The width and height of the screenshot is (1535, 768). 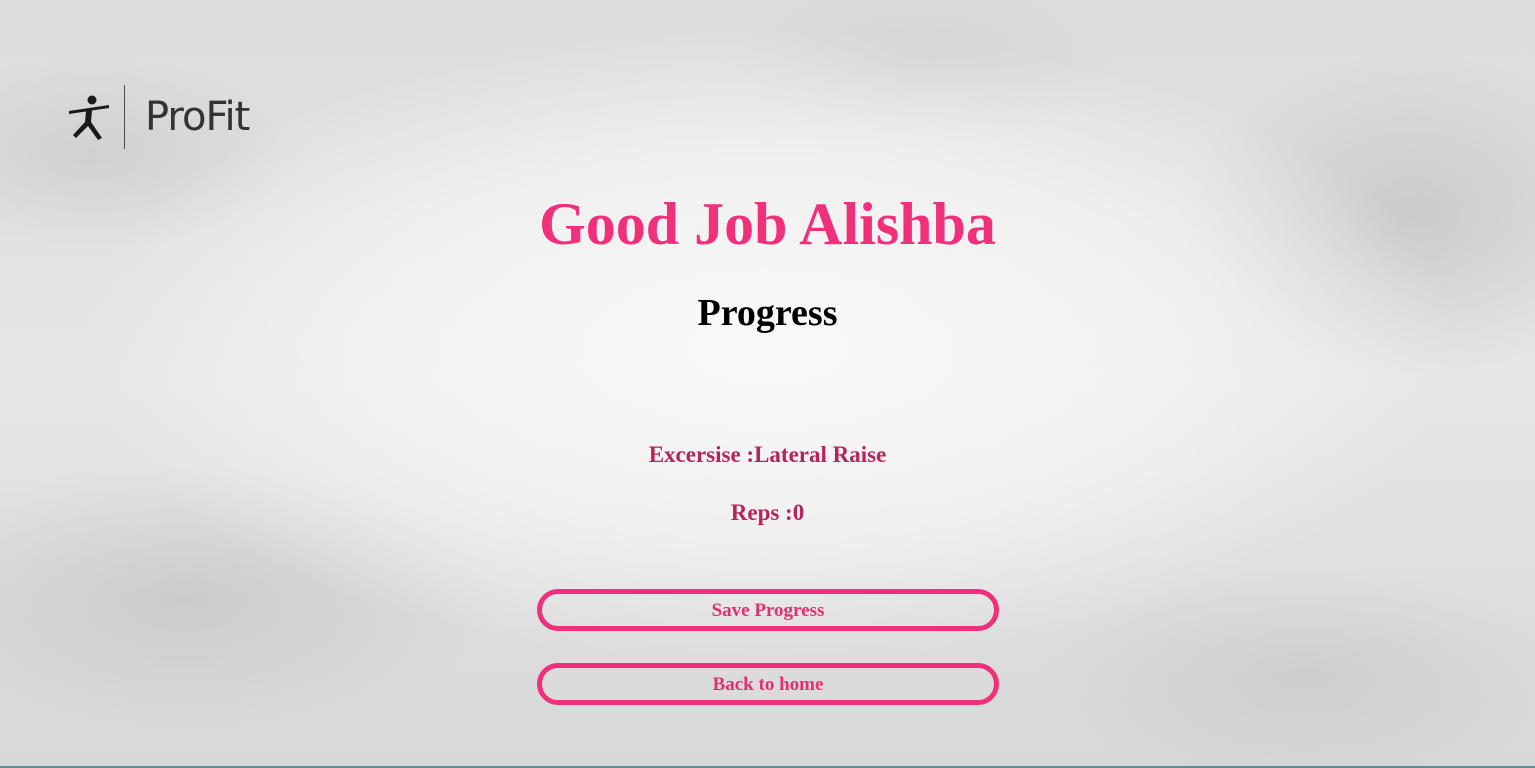 I want to click on exercise-label: Excersise :Lateral Raise, so click(x=767, y=454).